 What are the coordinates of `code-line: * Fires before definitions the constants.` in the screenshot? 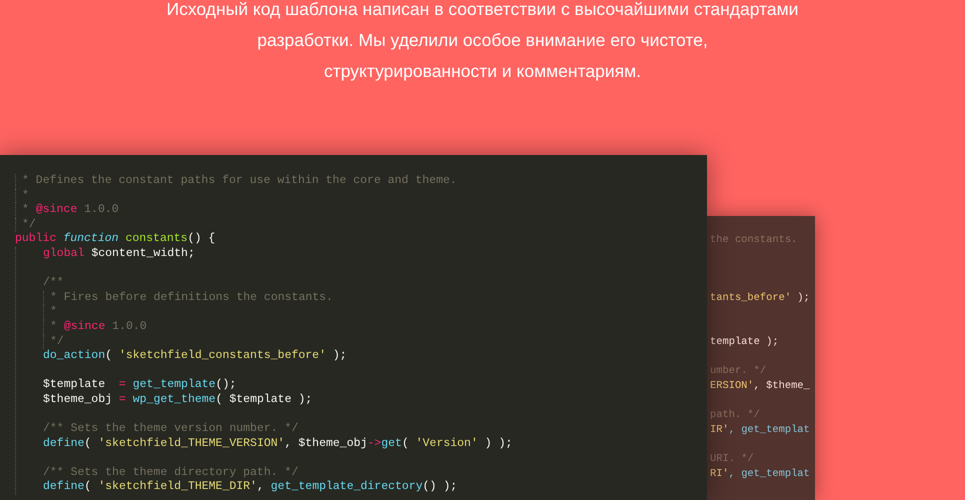 It's located at (191, 297).